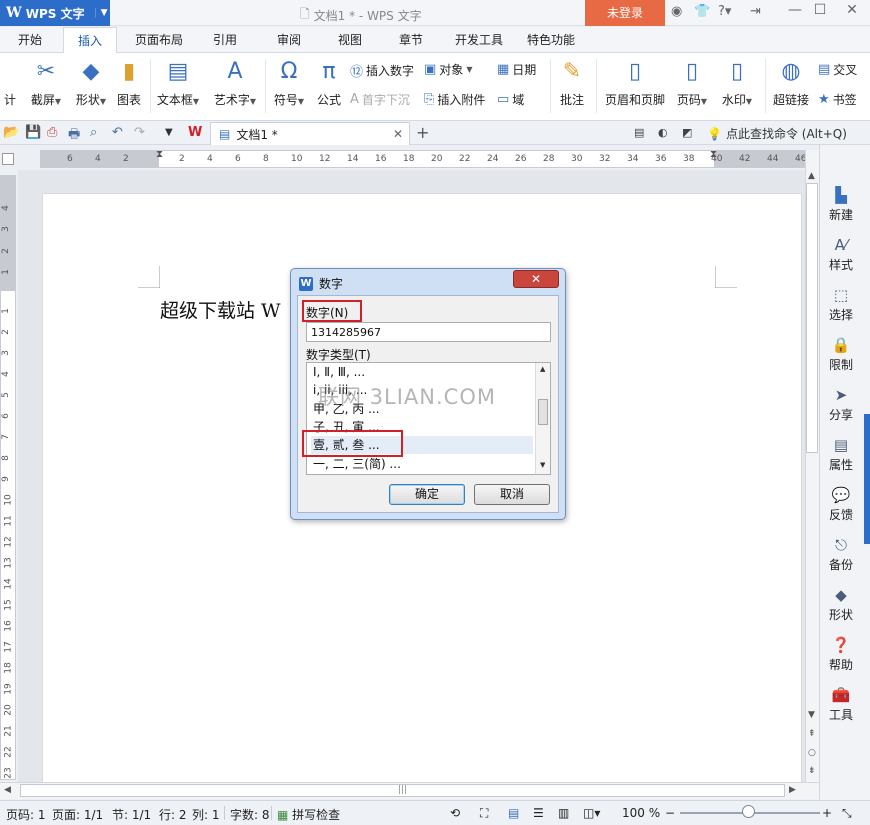  What do you see at coordinates (827, 813) in the screenshot?
I see `zoom-in-icon: +` at bounding box center [827, 813].